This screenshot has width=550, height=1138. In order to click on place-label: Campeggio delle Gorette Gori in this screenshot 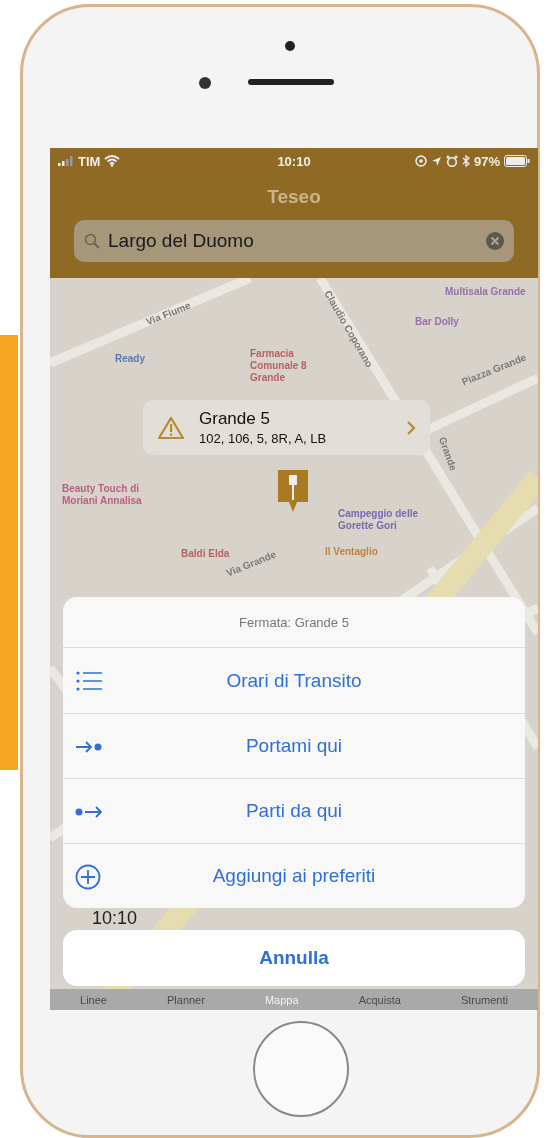, I will do `click(378, 520)`.